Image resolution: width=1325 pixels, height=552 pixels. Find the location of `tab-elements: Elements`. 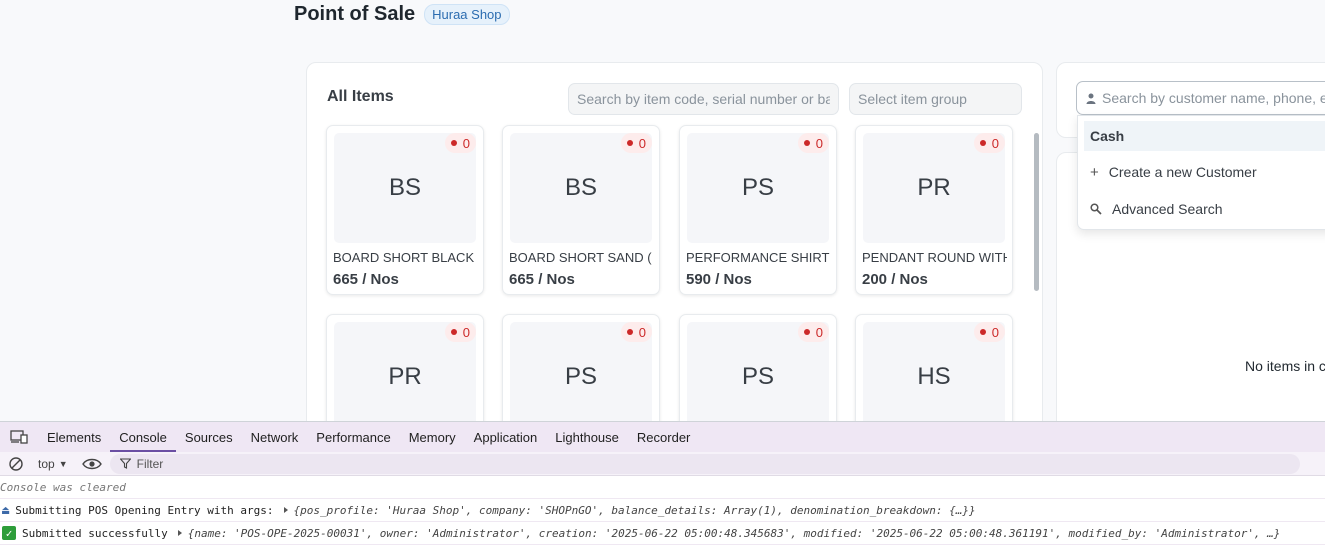

tab-elements: Elements is located at coordinates (74, 437).